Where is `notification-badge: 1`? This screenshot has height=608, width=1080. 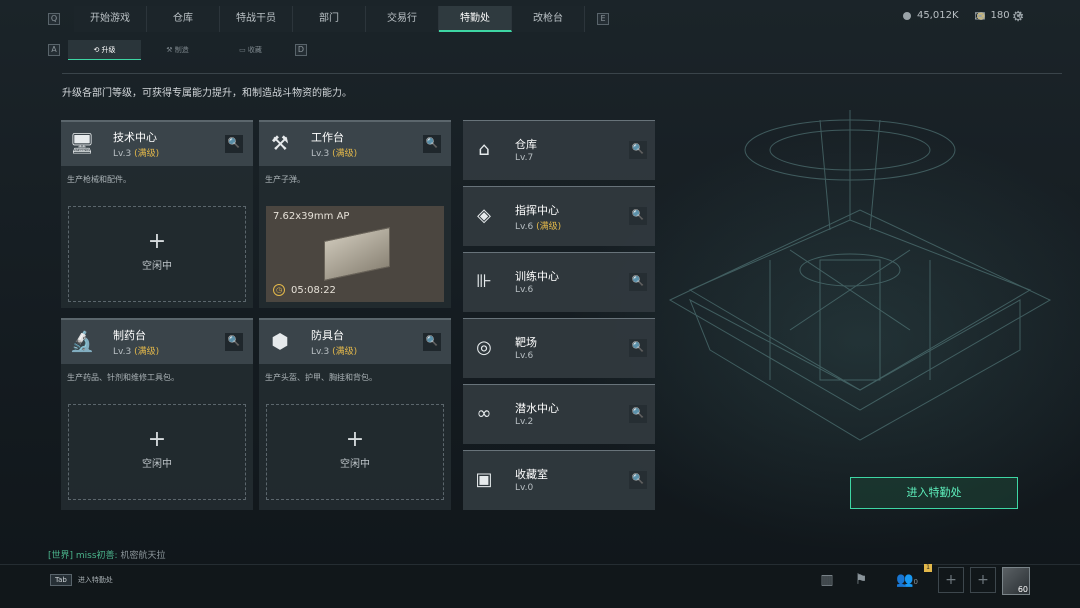
notification-badge: 1 is located at coordinates (928, 568).